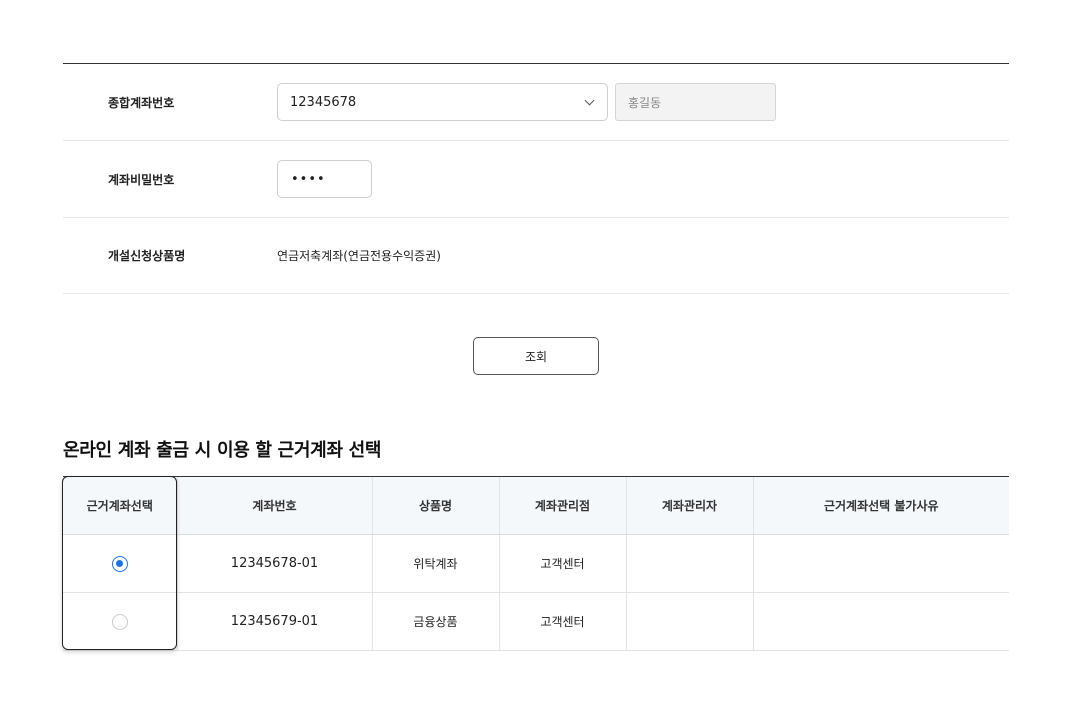 The image size is (1072, 713). Describe the element at coordinates (880, 505) in the screenshot. I see `column-header-reason: 근거계좌선택 불가사유` at that location.